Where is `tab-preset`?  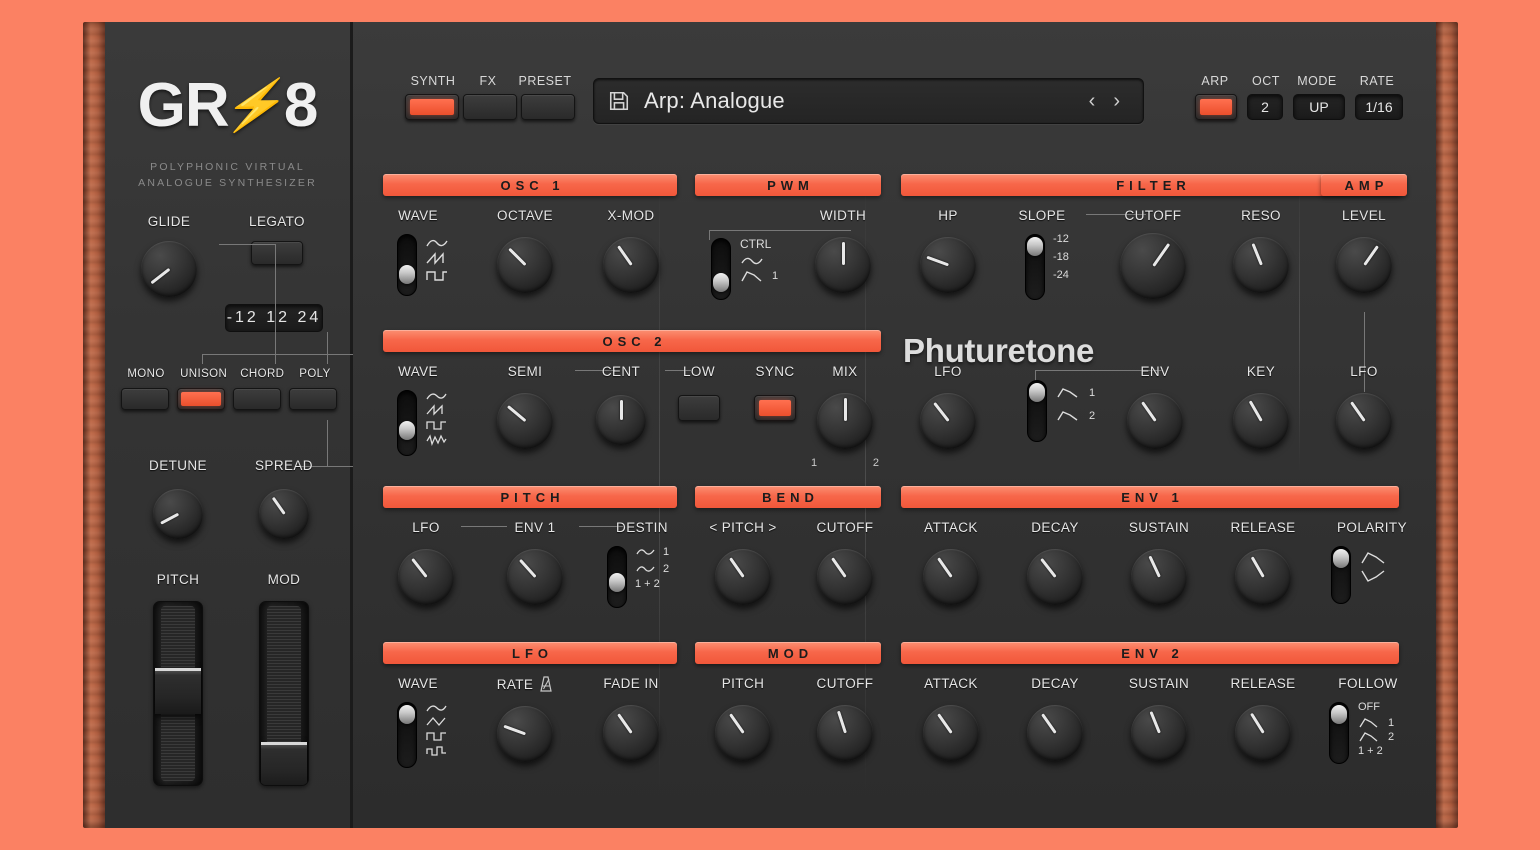 tab-preset is located at coordinates (548, 107).